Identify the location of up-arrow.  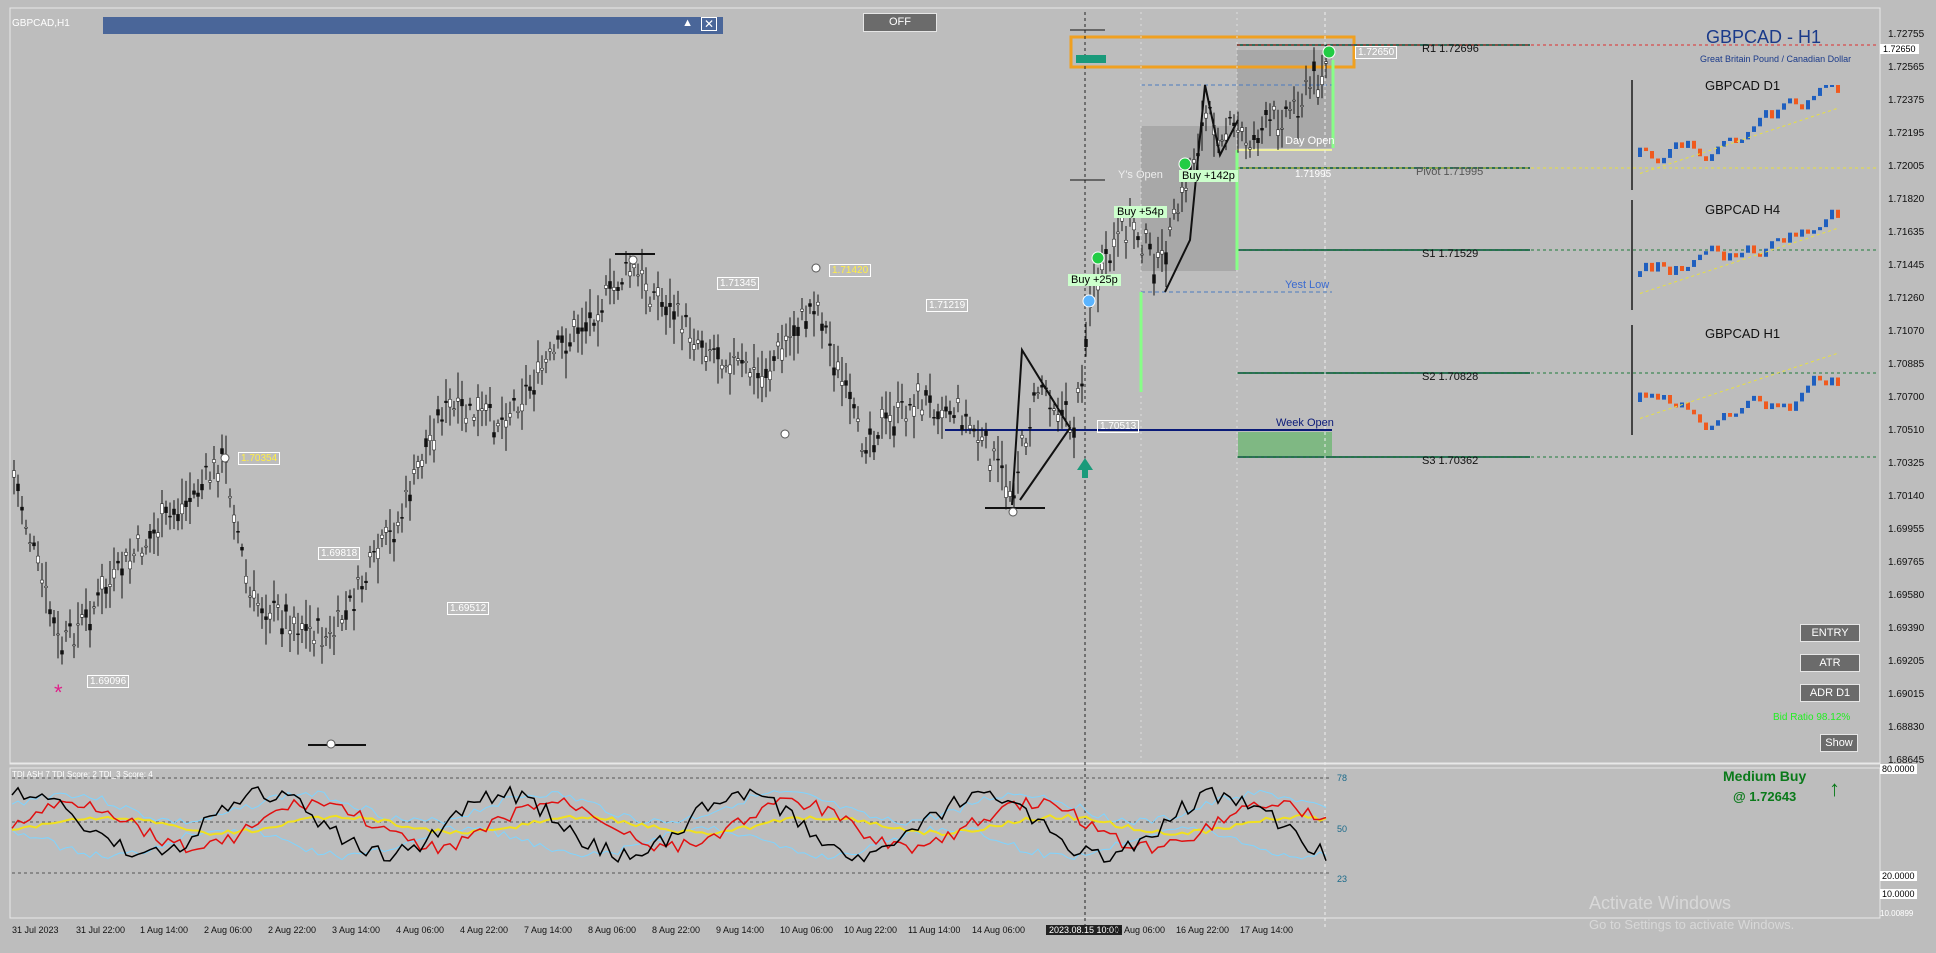
(1085, 468).